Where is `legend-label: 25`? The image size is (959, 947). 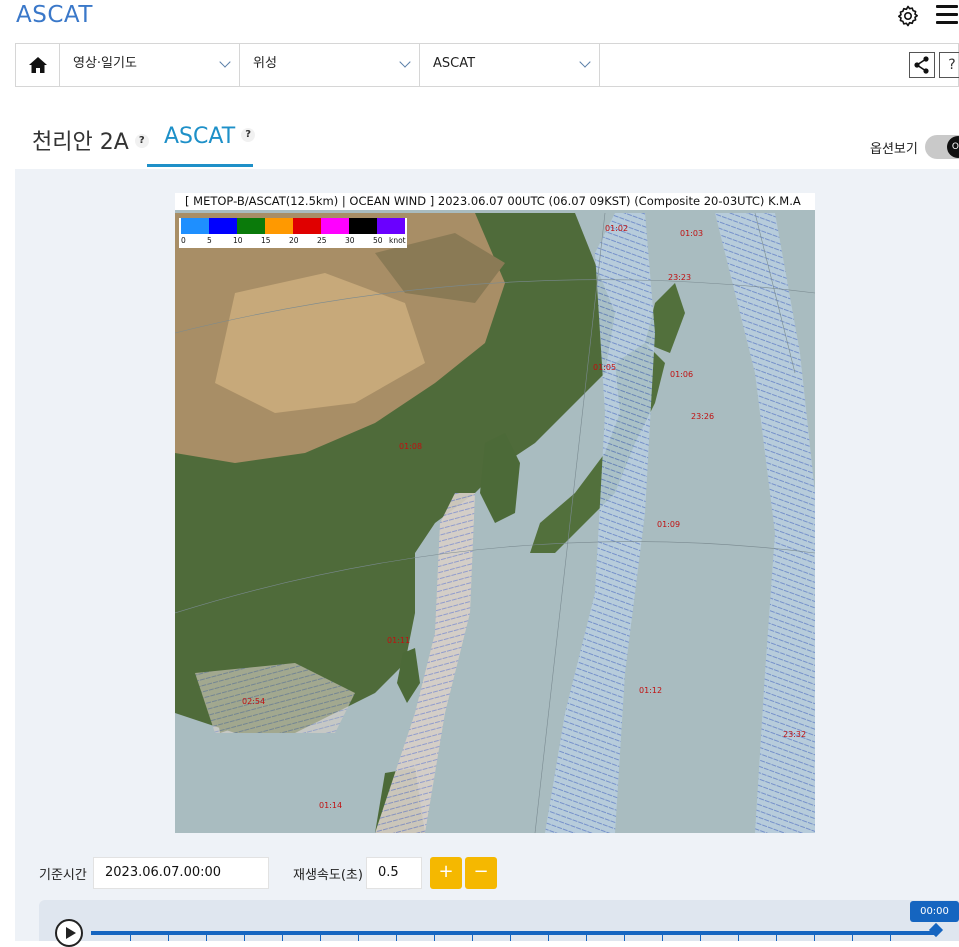
legend-label: 25 is located at coordinates (322, 240).